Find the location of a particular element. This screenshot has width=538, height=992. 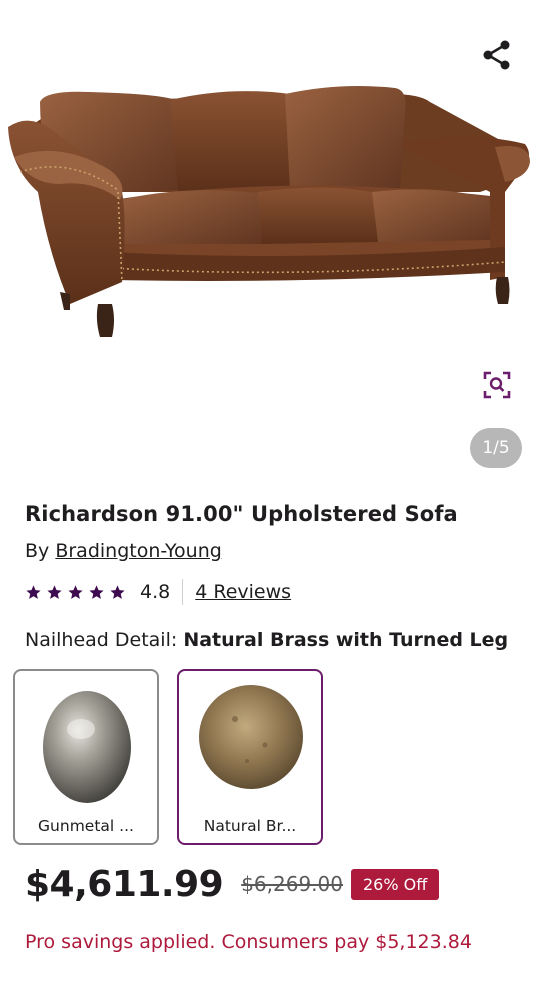

visual-search-button is located at coordinates (497, 385).